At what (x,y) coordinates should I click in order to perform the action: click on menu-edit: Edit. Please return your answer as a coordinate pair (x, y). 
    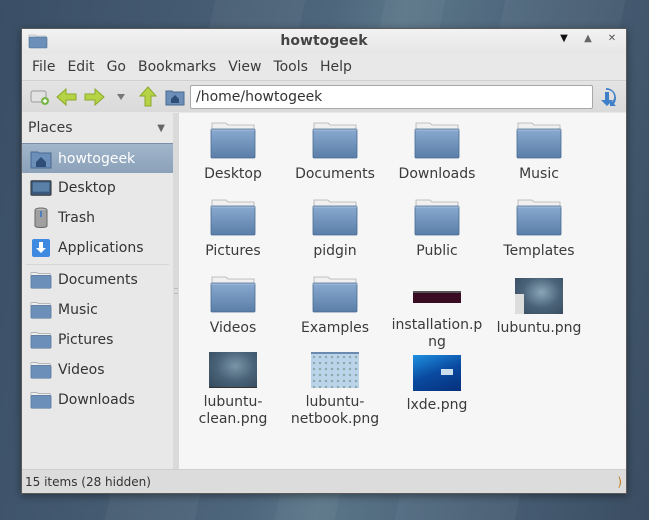
    Looking at the image, I should click on (80, 67).